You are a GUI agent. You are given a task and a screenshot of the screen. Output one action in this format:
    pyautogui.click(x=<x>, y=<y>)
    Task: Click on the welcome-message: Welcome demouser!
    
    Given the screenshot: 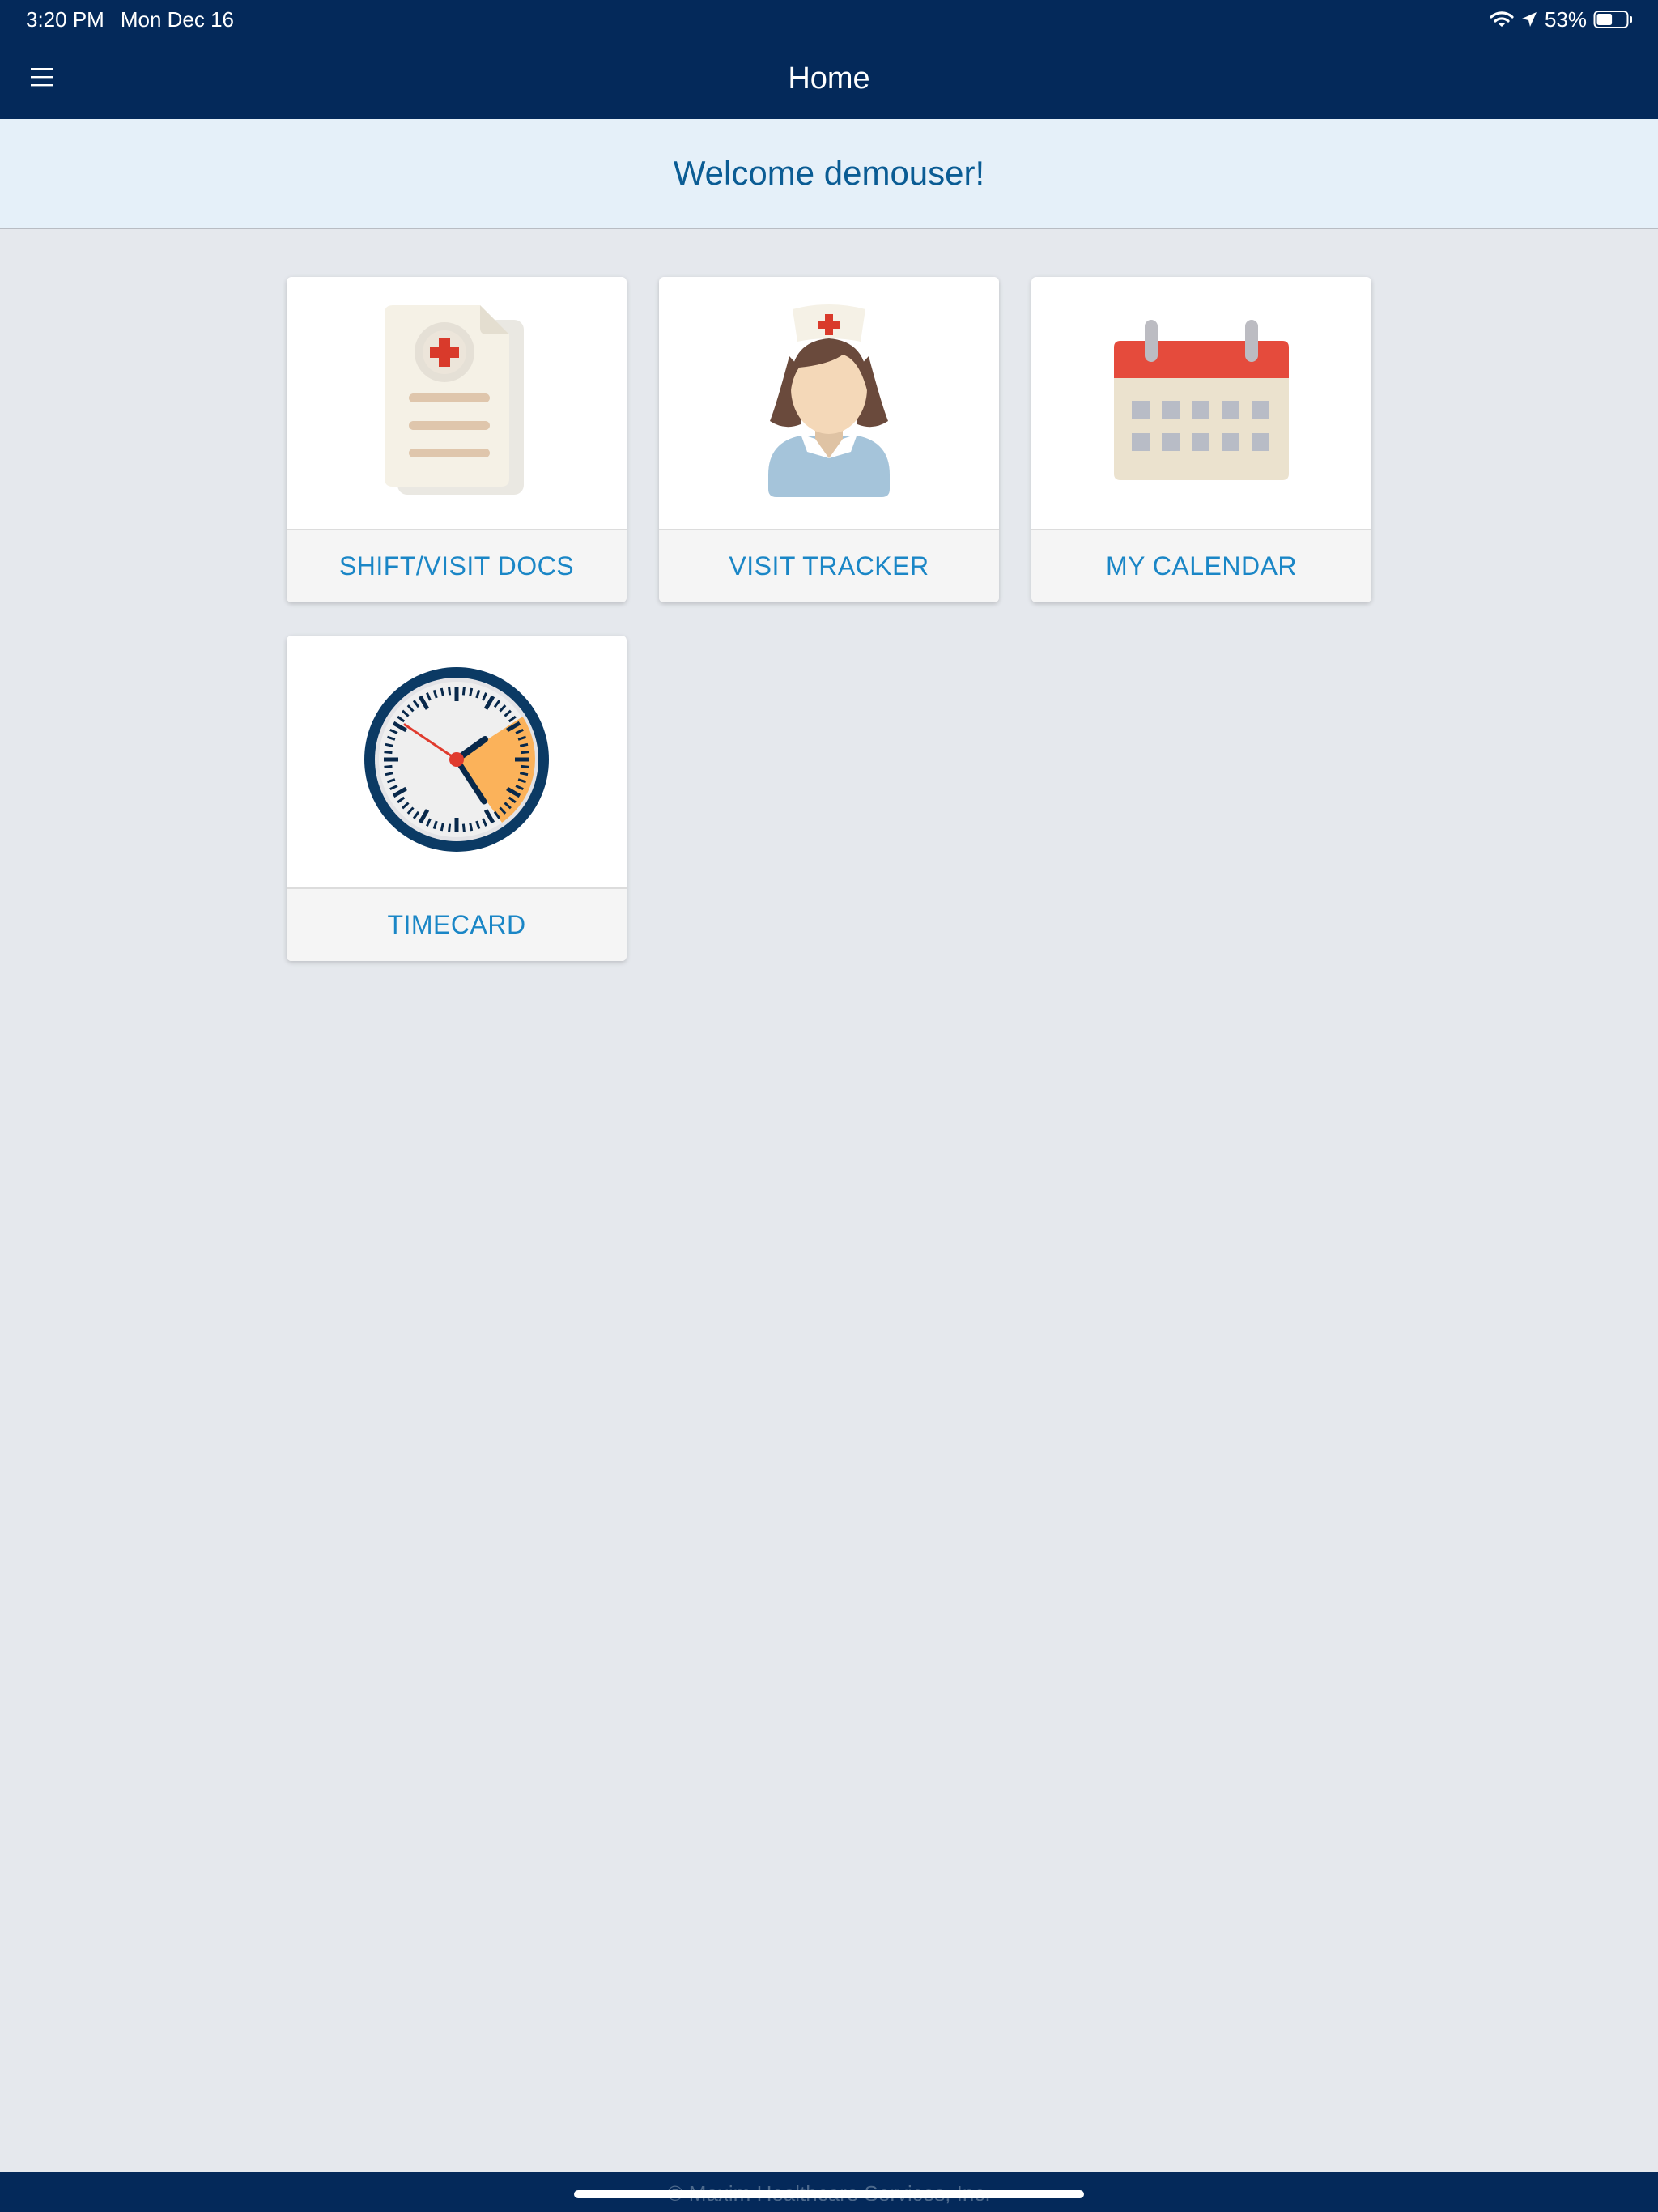 What is the action you would take?
    pyautogui.click(x=829, y=173)
    